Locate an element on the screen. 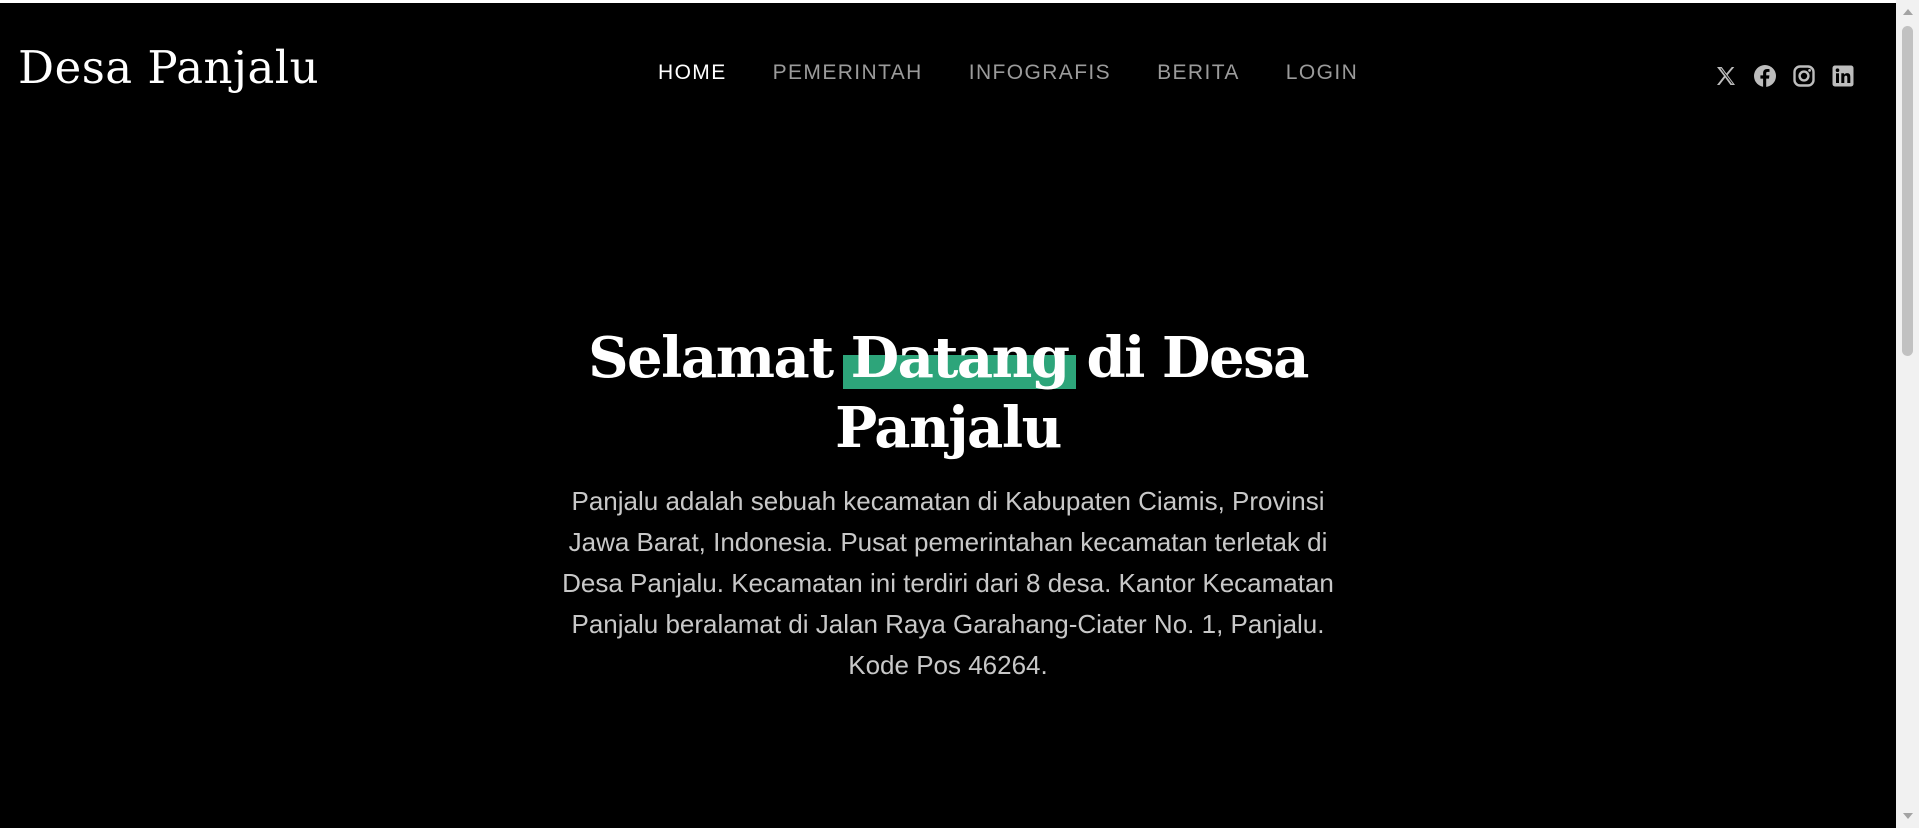  nav-infografis: INFOGRAFIS is located at coordinates (1040, 73).